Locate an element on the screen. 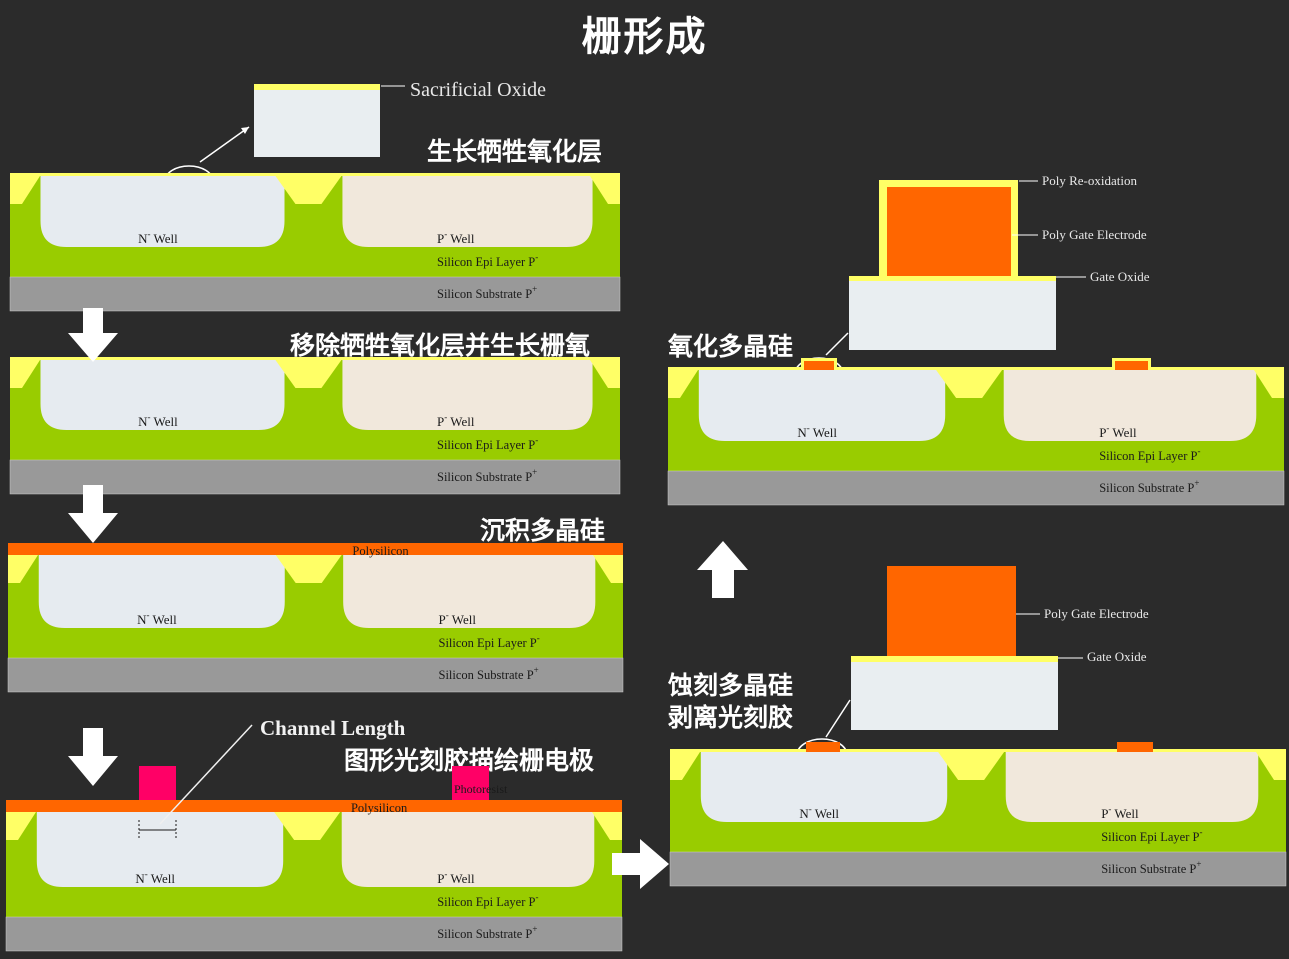 This screenshot has height=959, width=1289. arrow-right is located at coordinates (640, 864).